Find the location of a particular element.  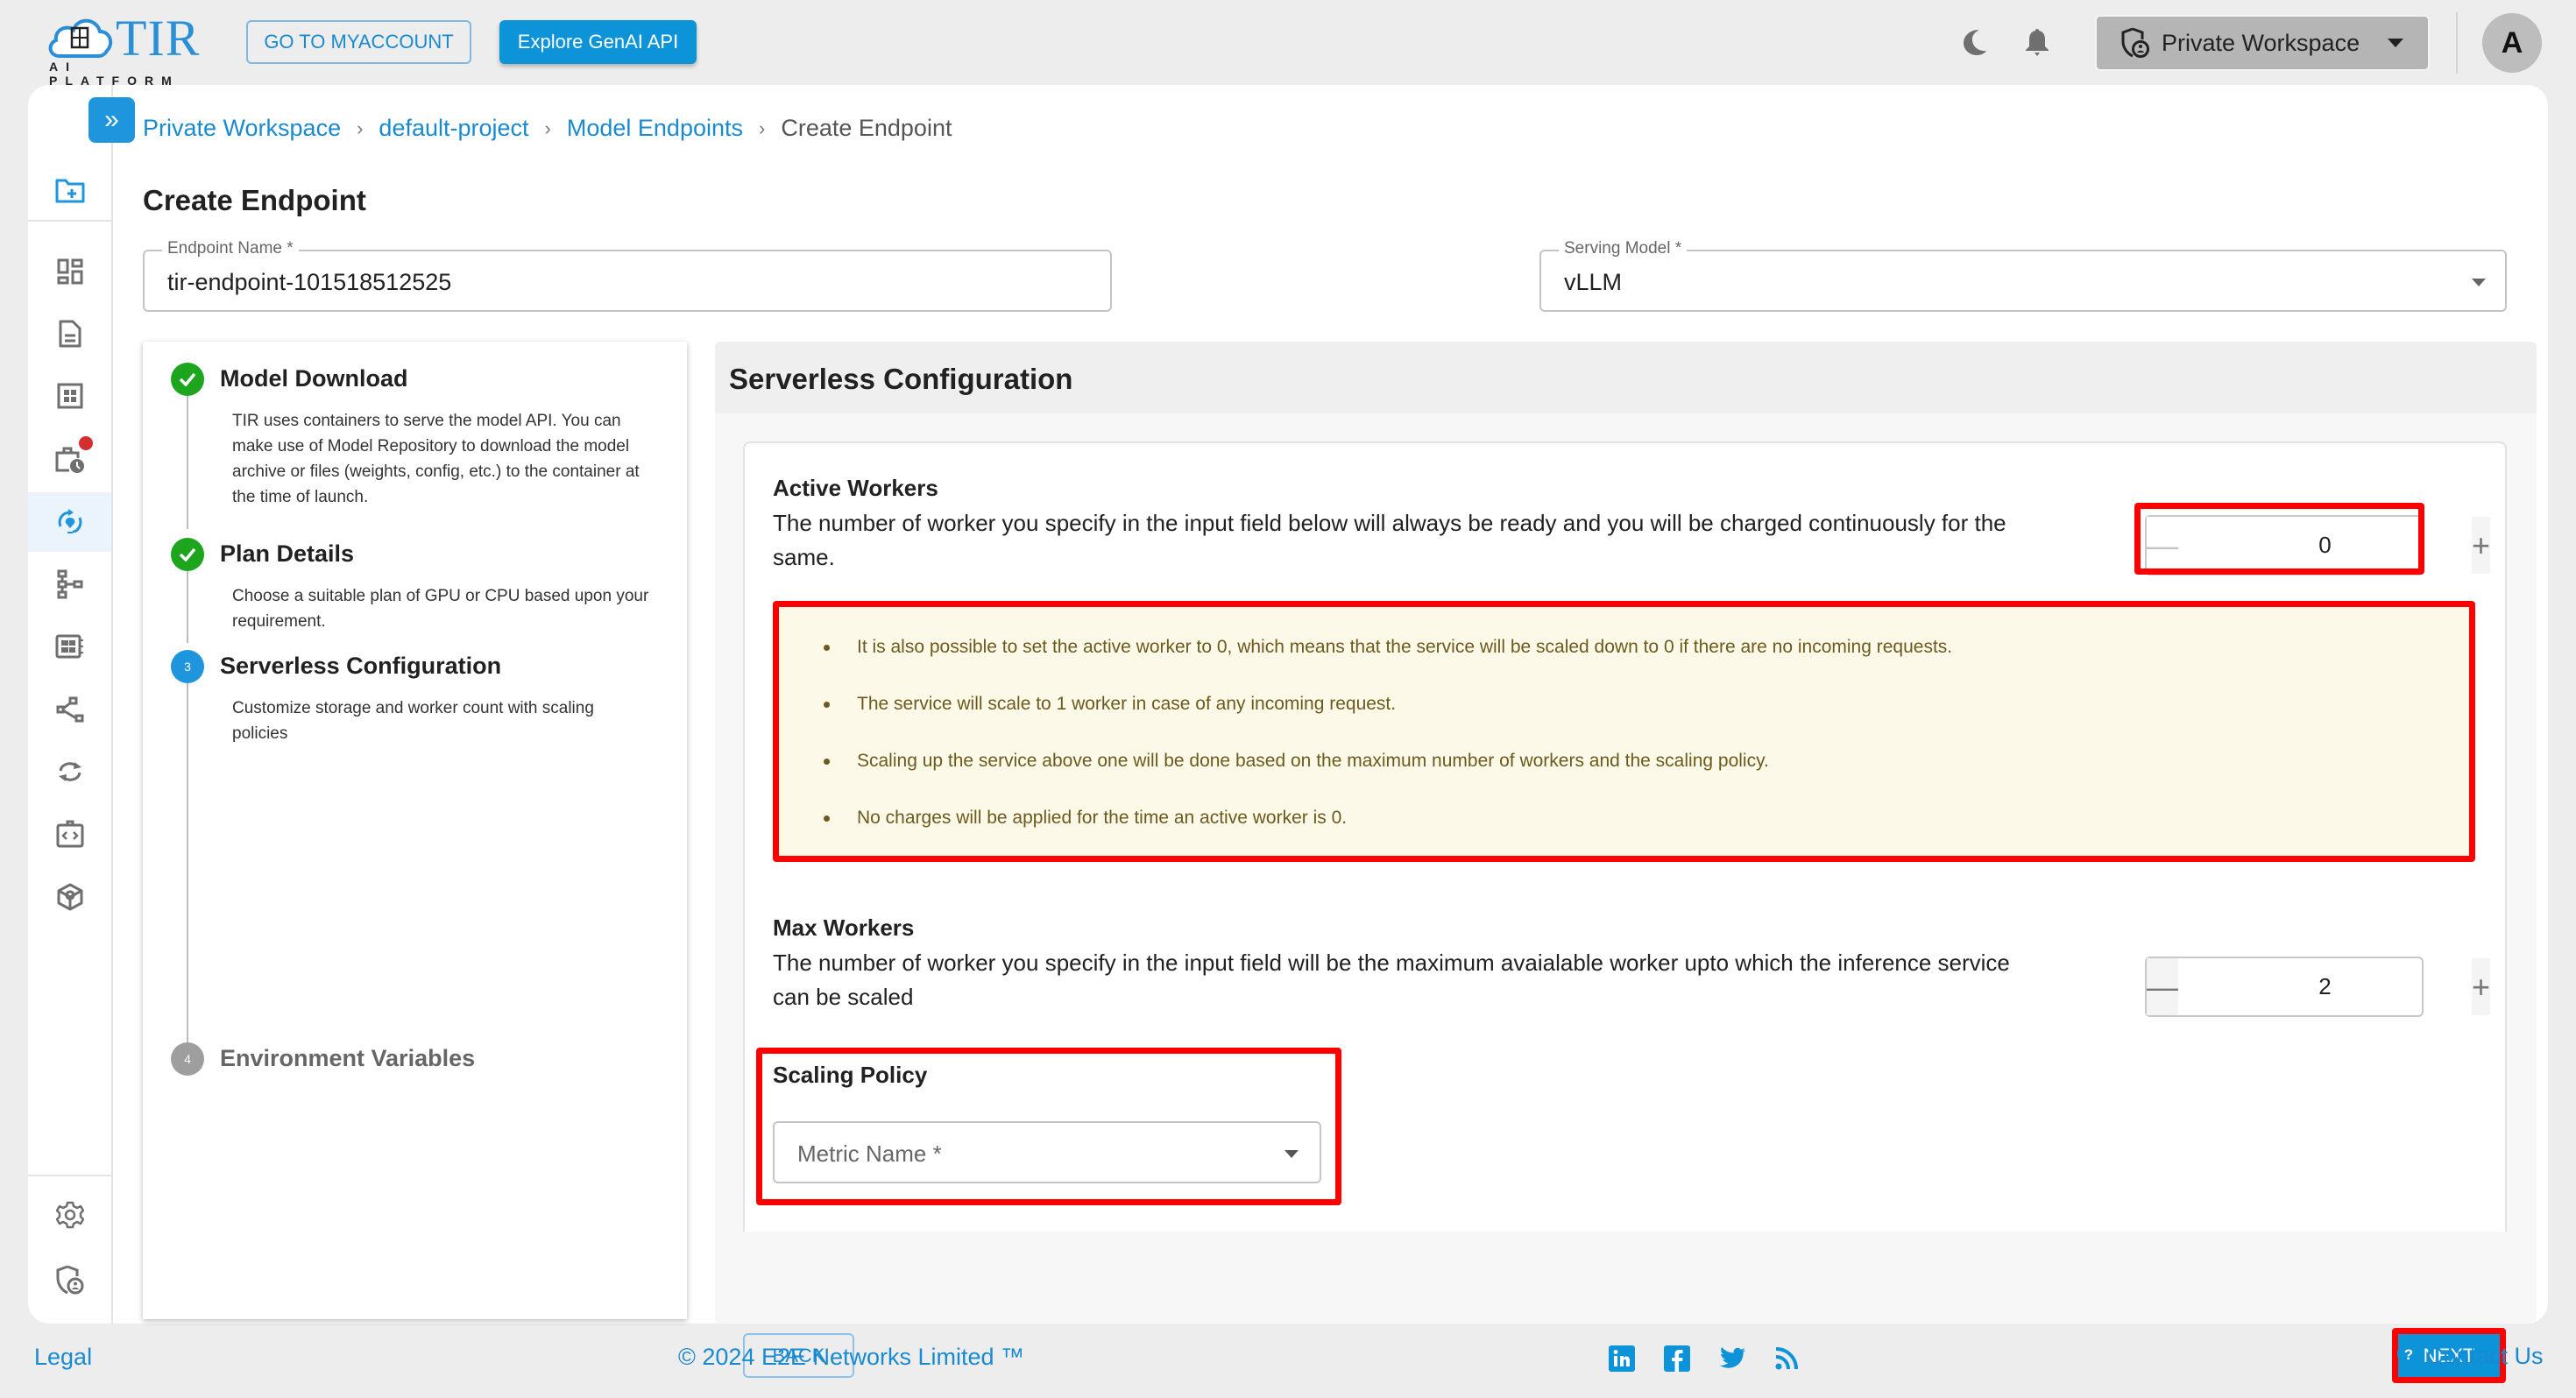

notifications-button is located at coordinates (2037, 42).